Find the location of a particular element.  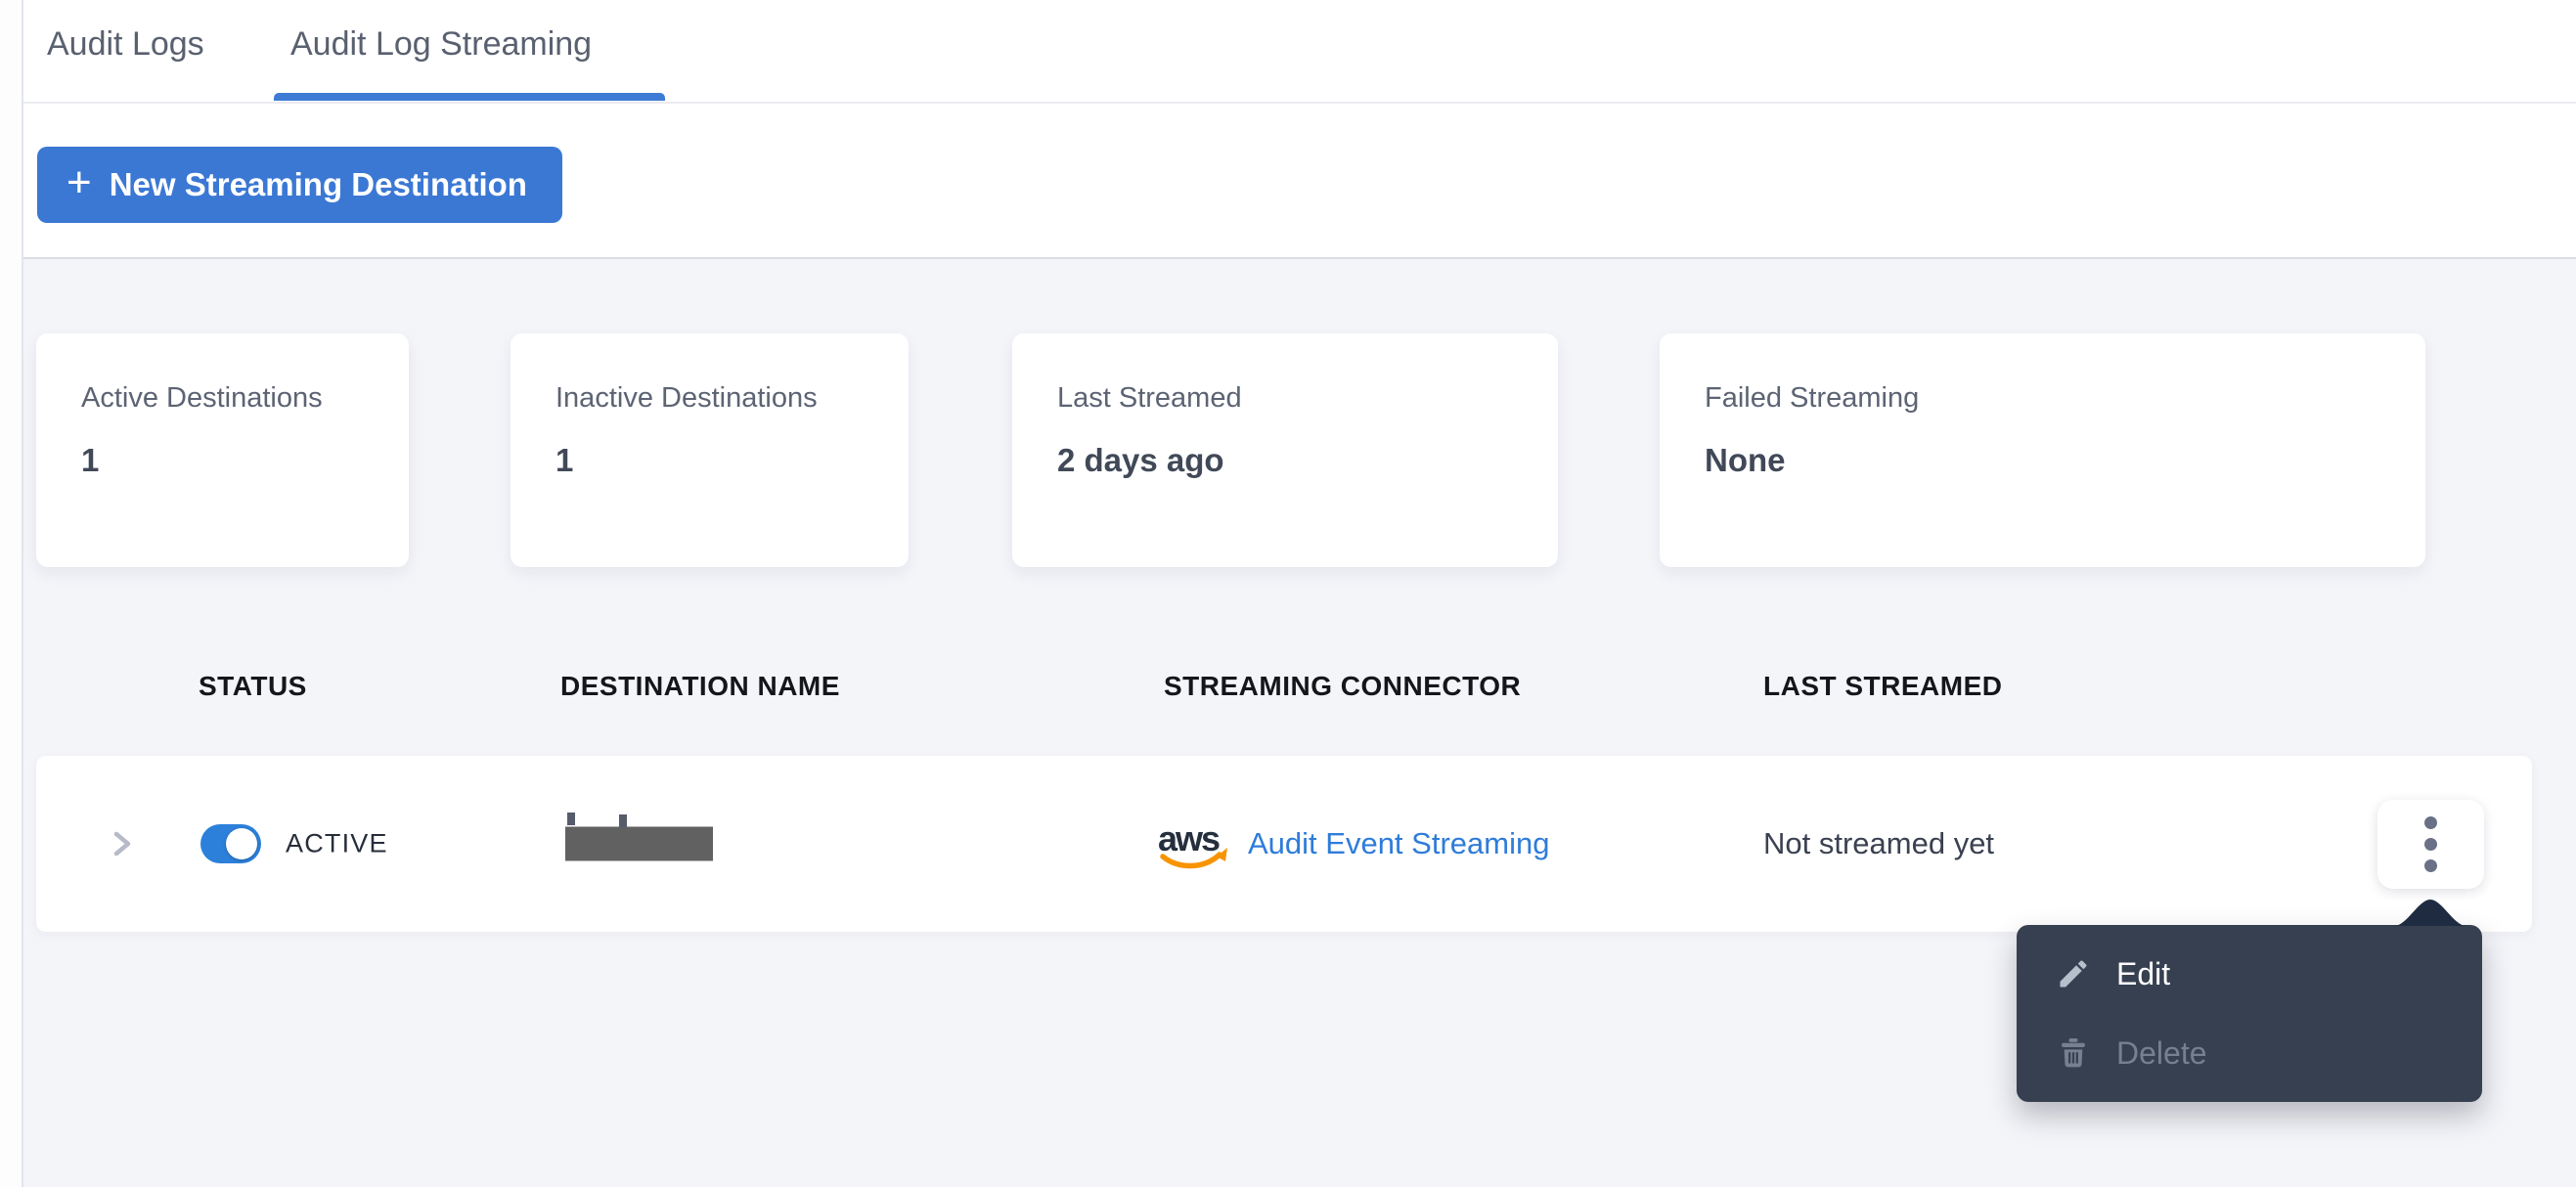

menu-item-edit: Edit is located at coordinates (2113, 973).